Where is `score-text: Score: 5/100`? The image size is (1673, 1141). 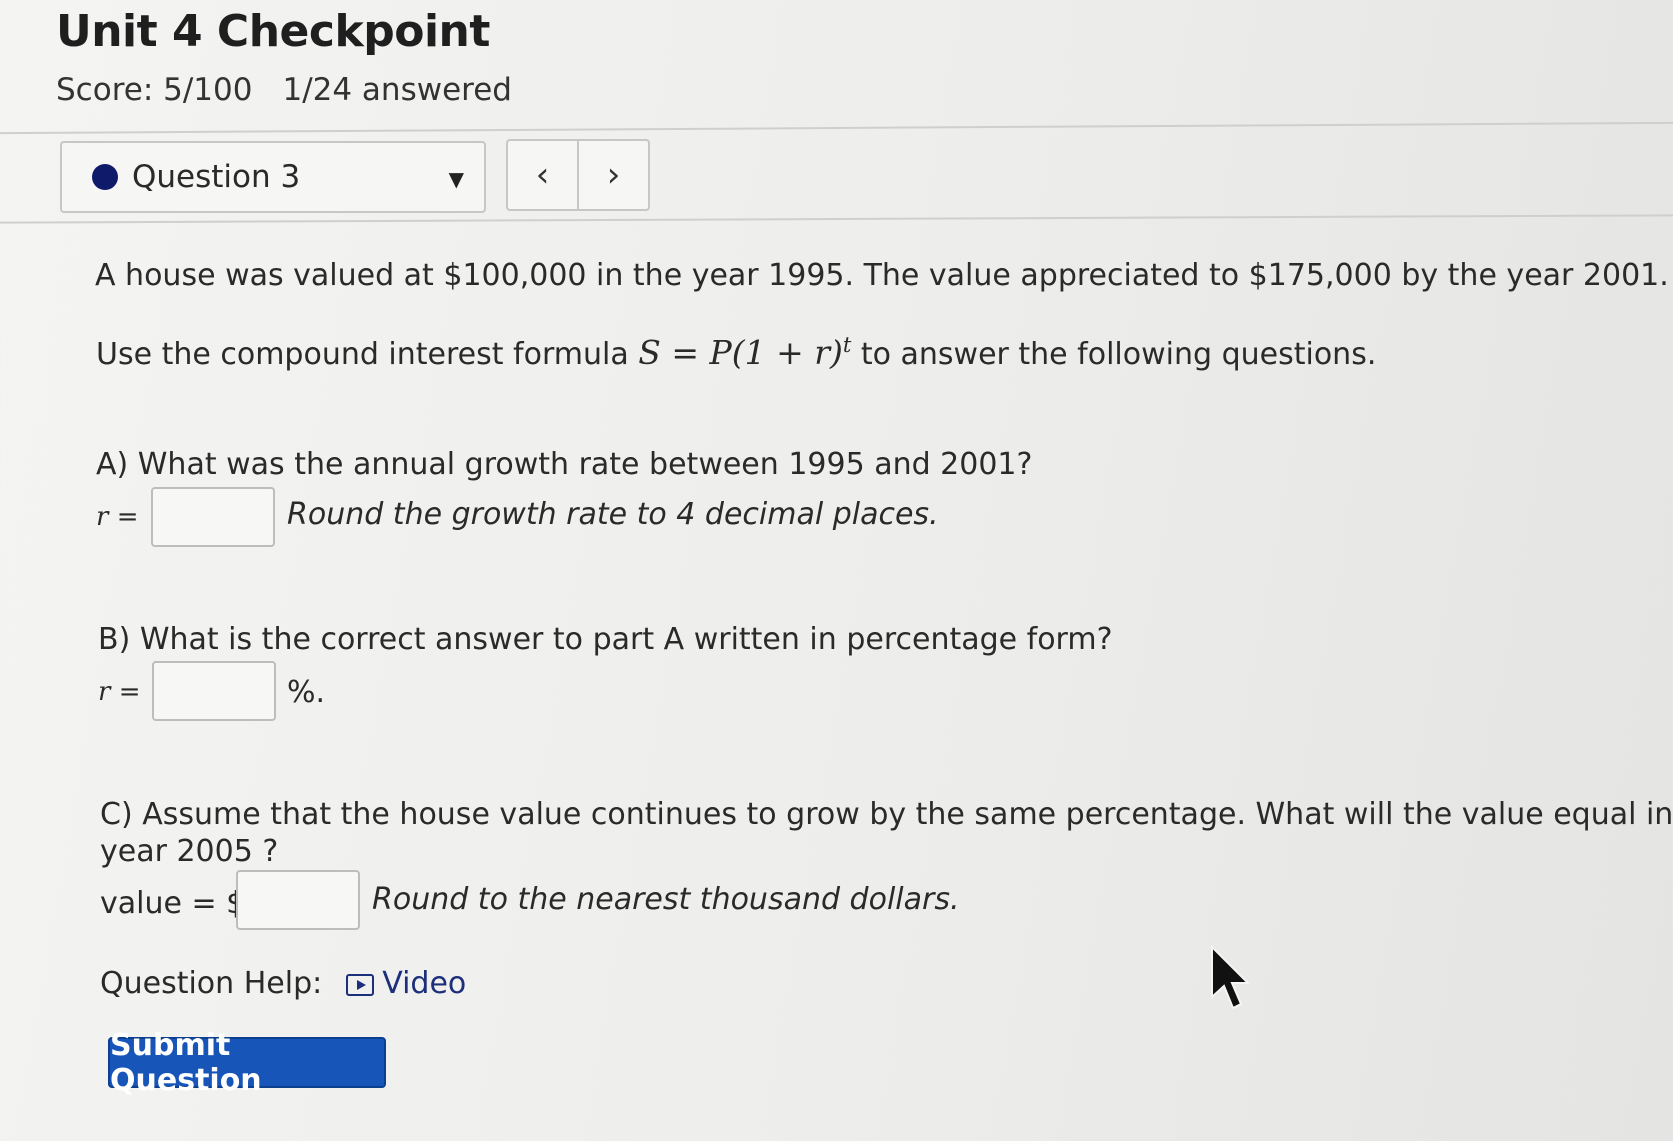 score-text: Score: 5/100 is located at coordinates (154, 90).